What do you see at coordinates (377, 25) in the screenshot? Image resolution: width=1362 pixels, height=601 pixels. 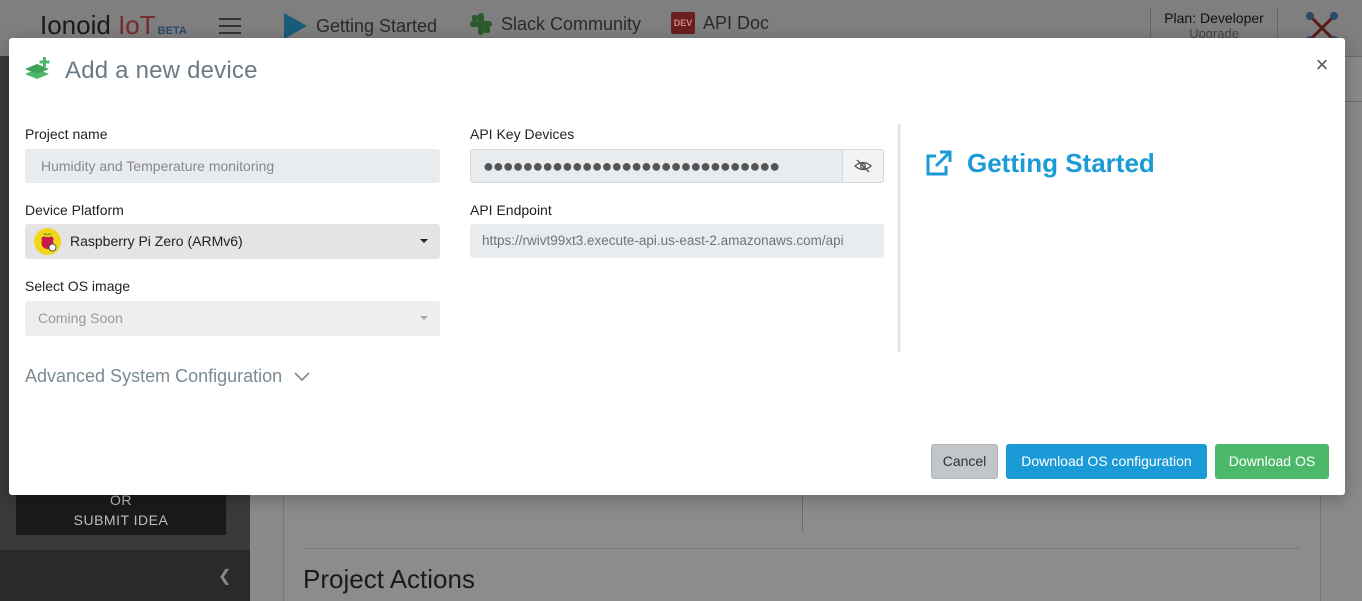 I see `nav-label: Getting Started` at bounding box center [377, 25].